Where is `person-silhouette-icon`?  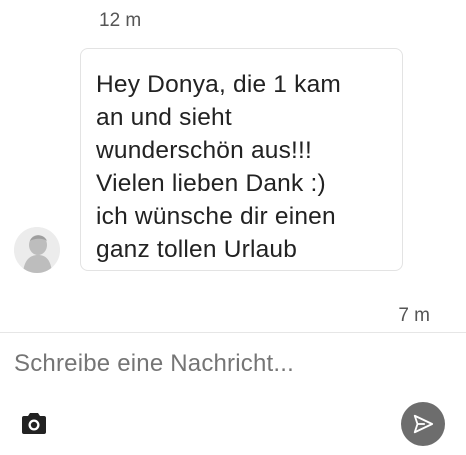
person-silhouette-icon is located at coordinates (37, 250).